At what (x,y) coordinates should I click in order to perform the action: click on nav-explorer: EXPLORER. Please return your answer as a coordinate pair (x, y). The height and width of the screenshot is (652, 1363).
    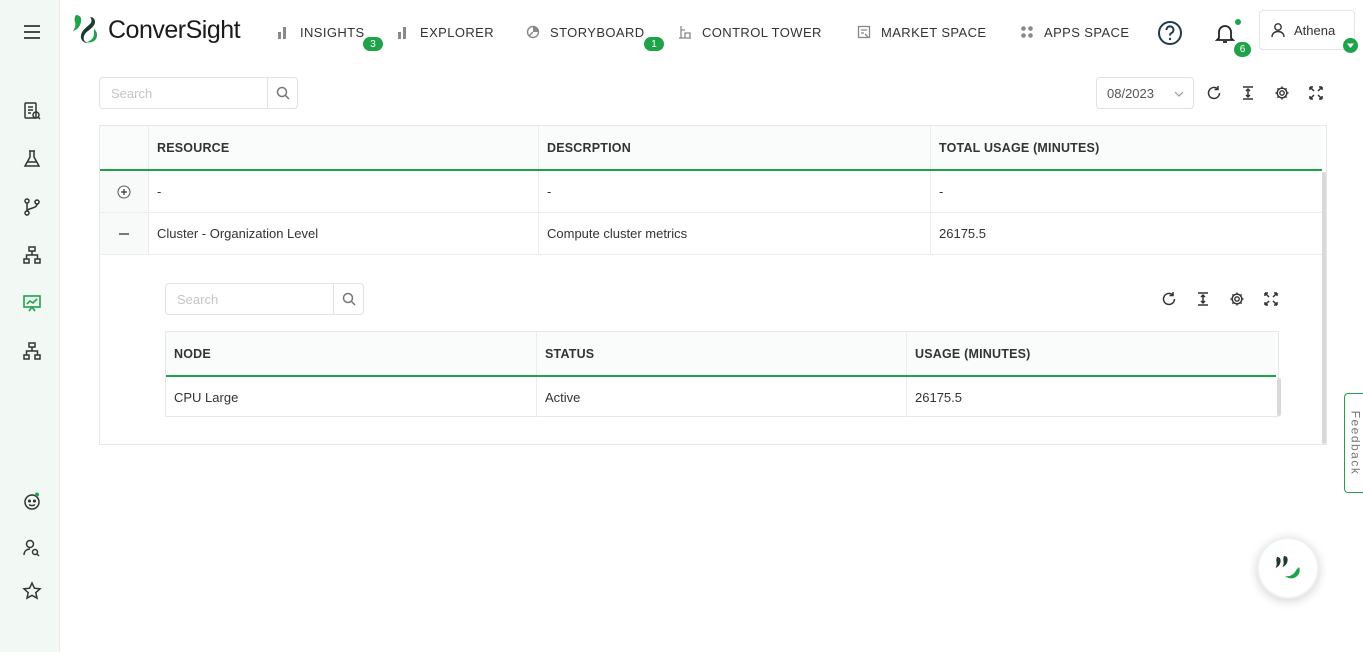
    Looking at the image, I should click on (445, 32).